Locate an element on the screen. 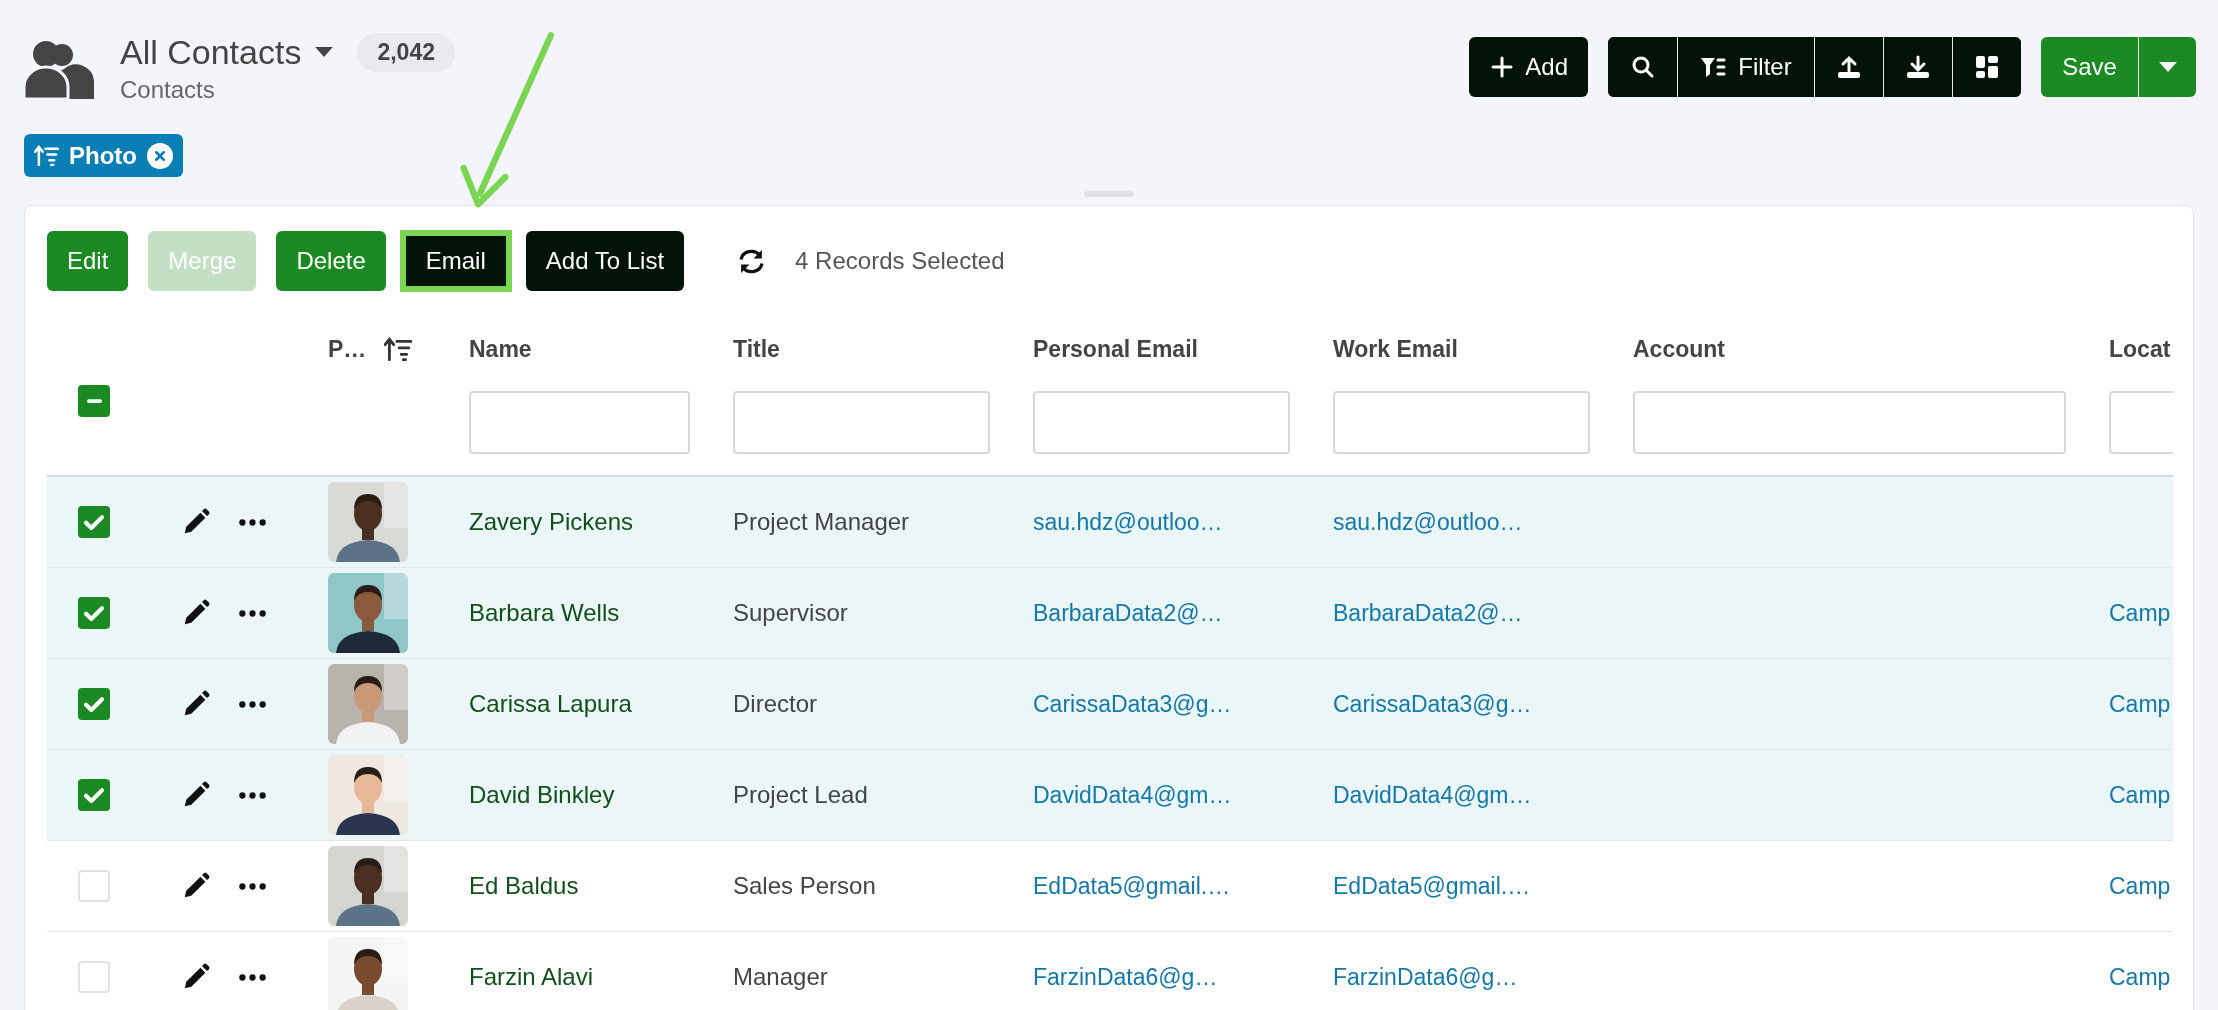 Image resolution: width=2218 pixels, height=1010 pixels. table-row: David Binkley Project Lead DavidData4@gm… DavidData4@gm… Camp is located at coordinates (1110, 795).